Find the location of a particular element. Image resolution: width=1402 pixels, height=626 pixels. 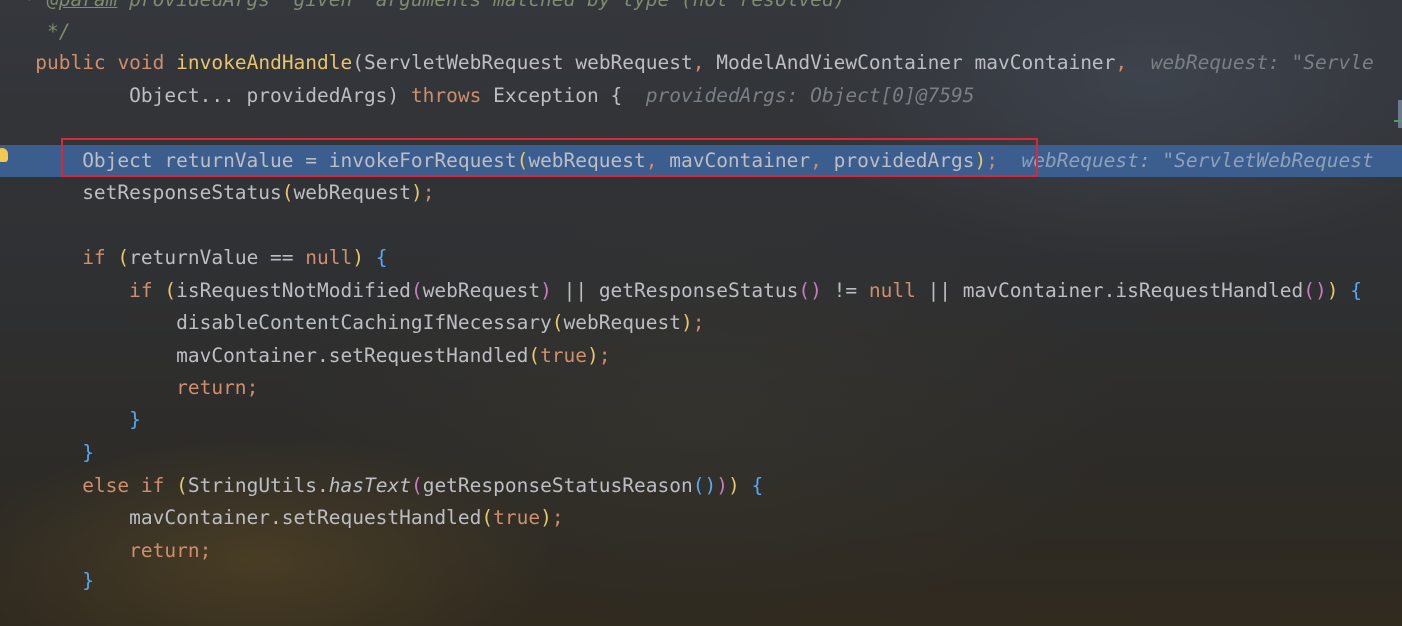

code-line-close-outer: } is located at coordinates (88, 452).